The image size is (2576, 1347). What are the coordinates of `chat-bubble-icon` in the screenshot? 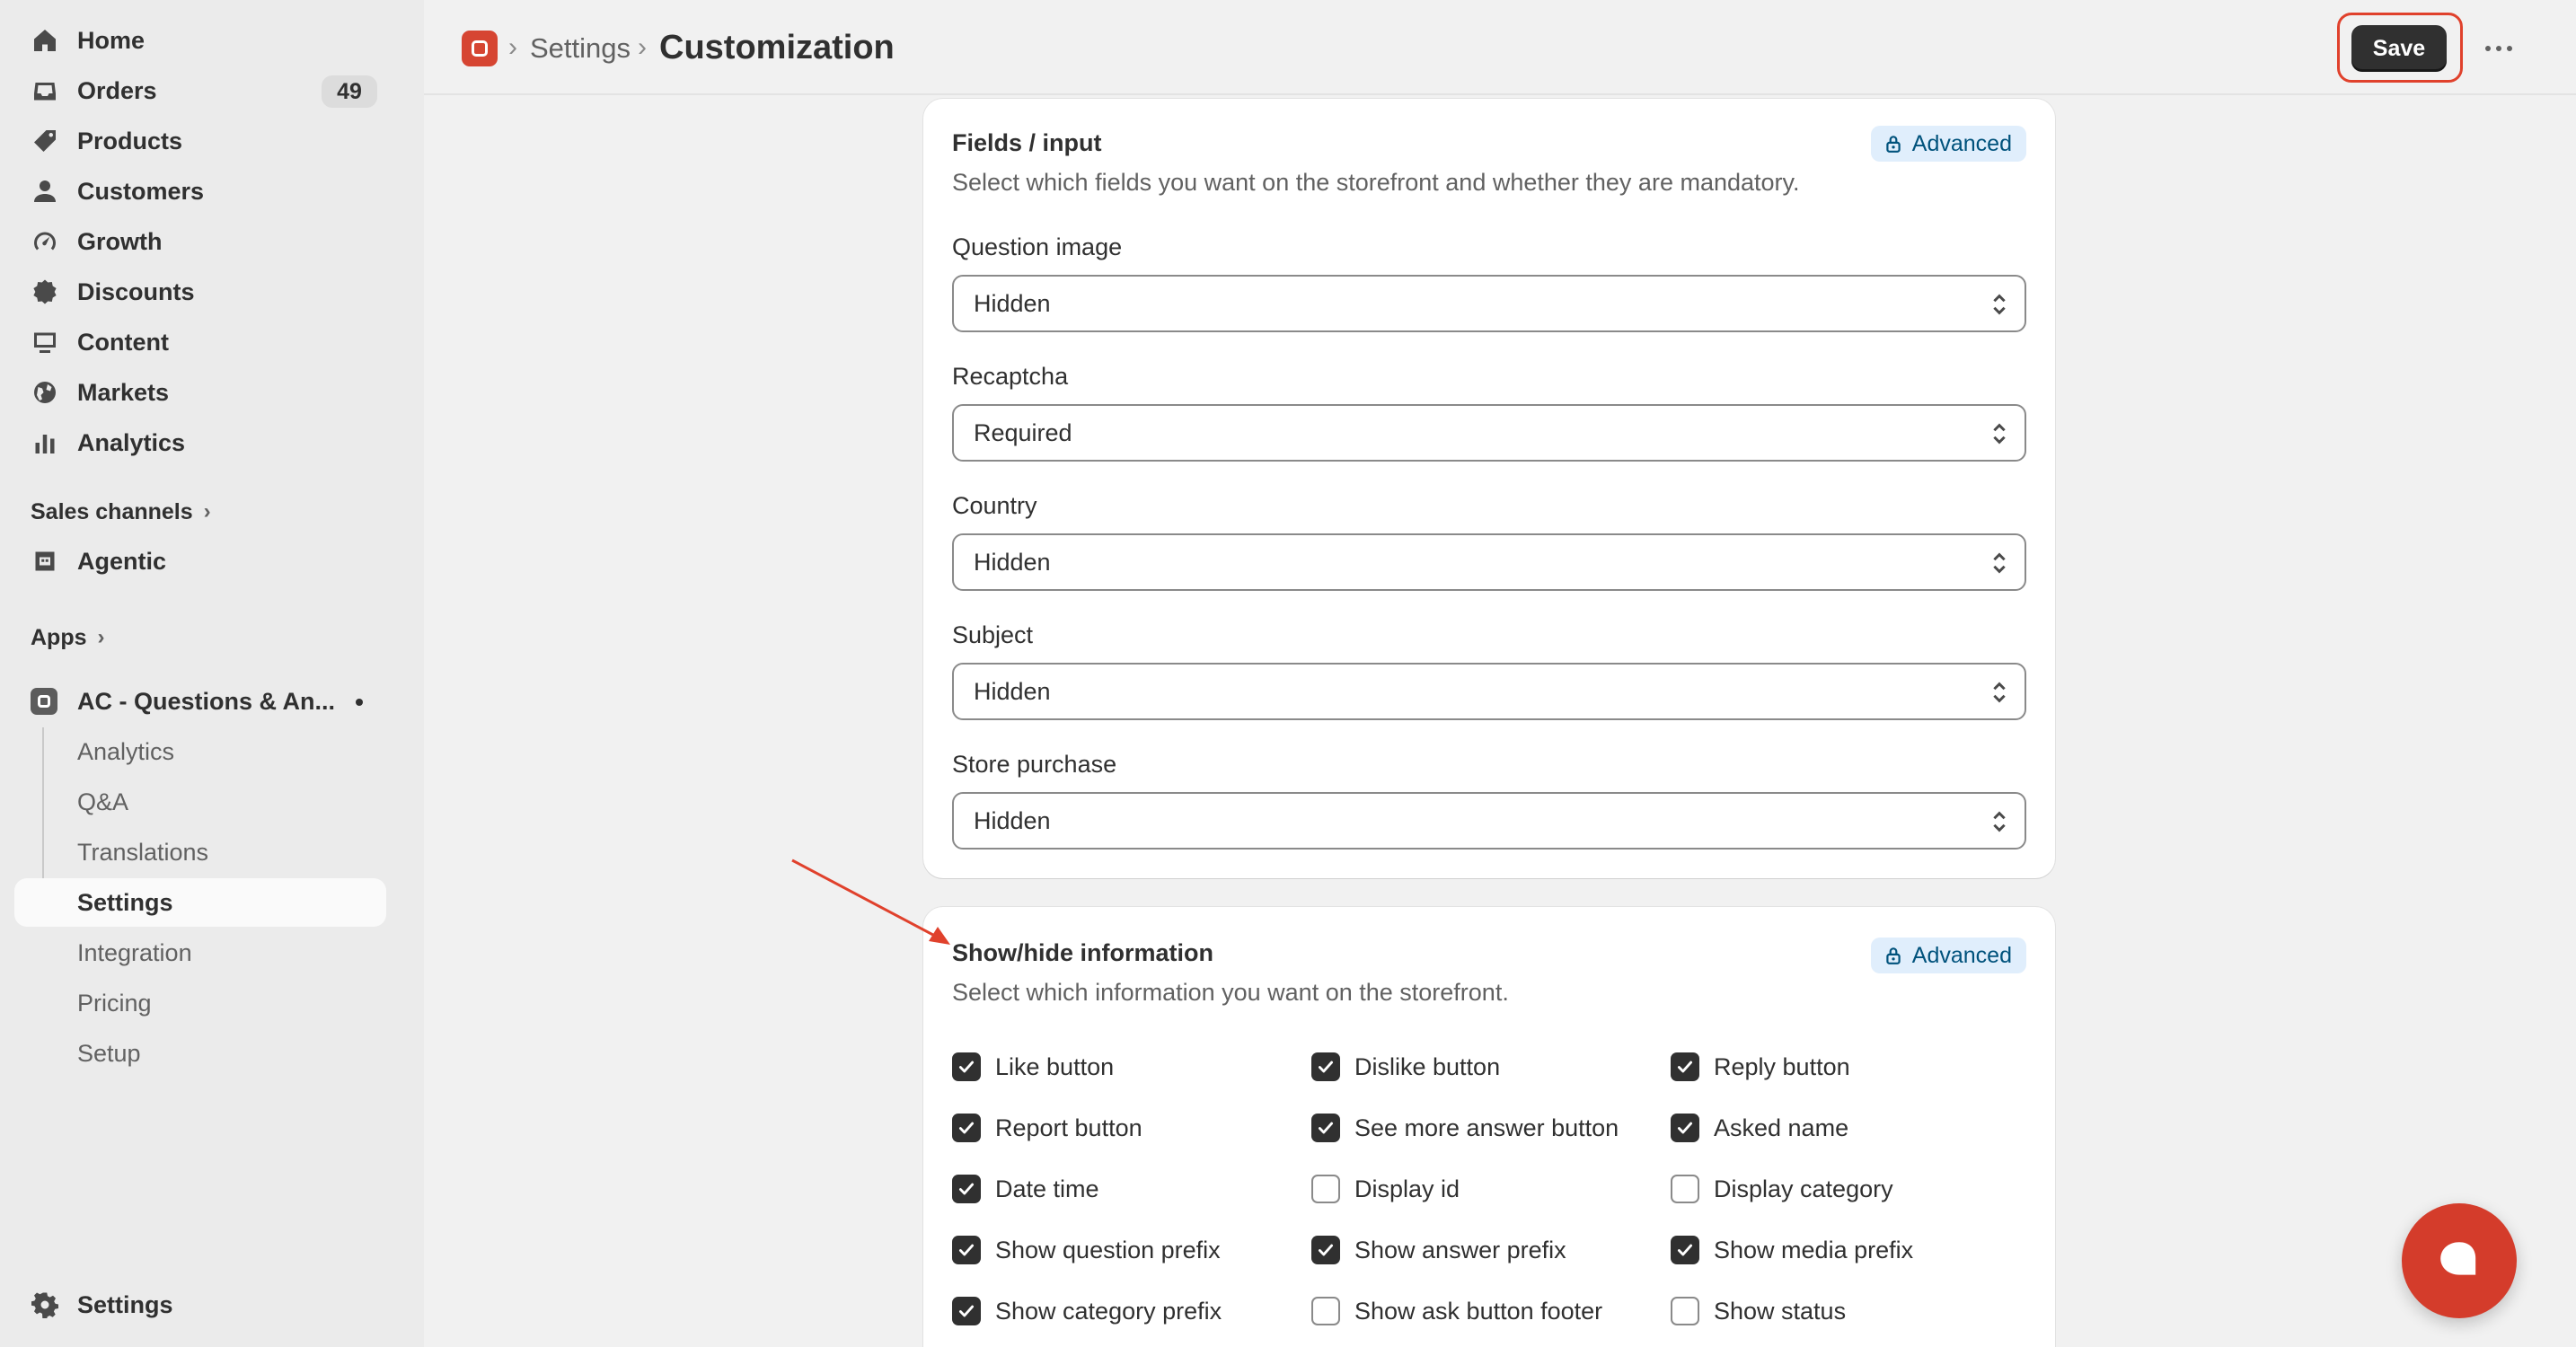 It's located at (2458, 1258).